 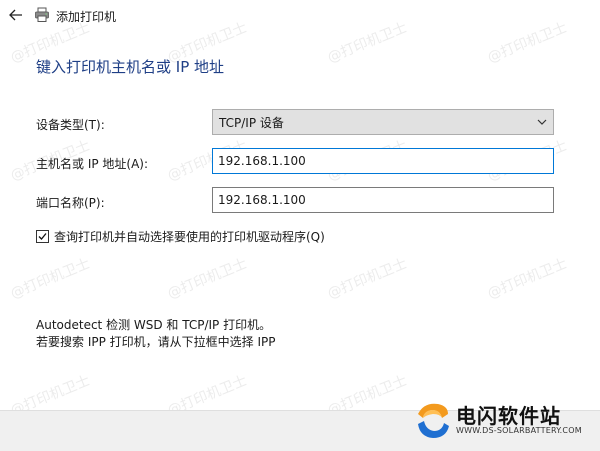 I want to click on checkmark-icon, so click(x=42, y=236).